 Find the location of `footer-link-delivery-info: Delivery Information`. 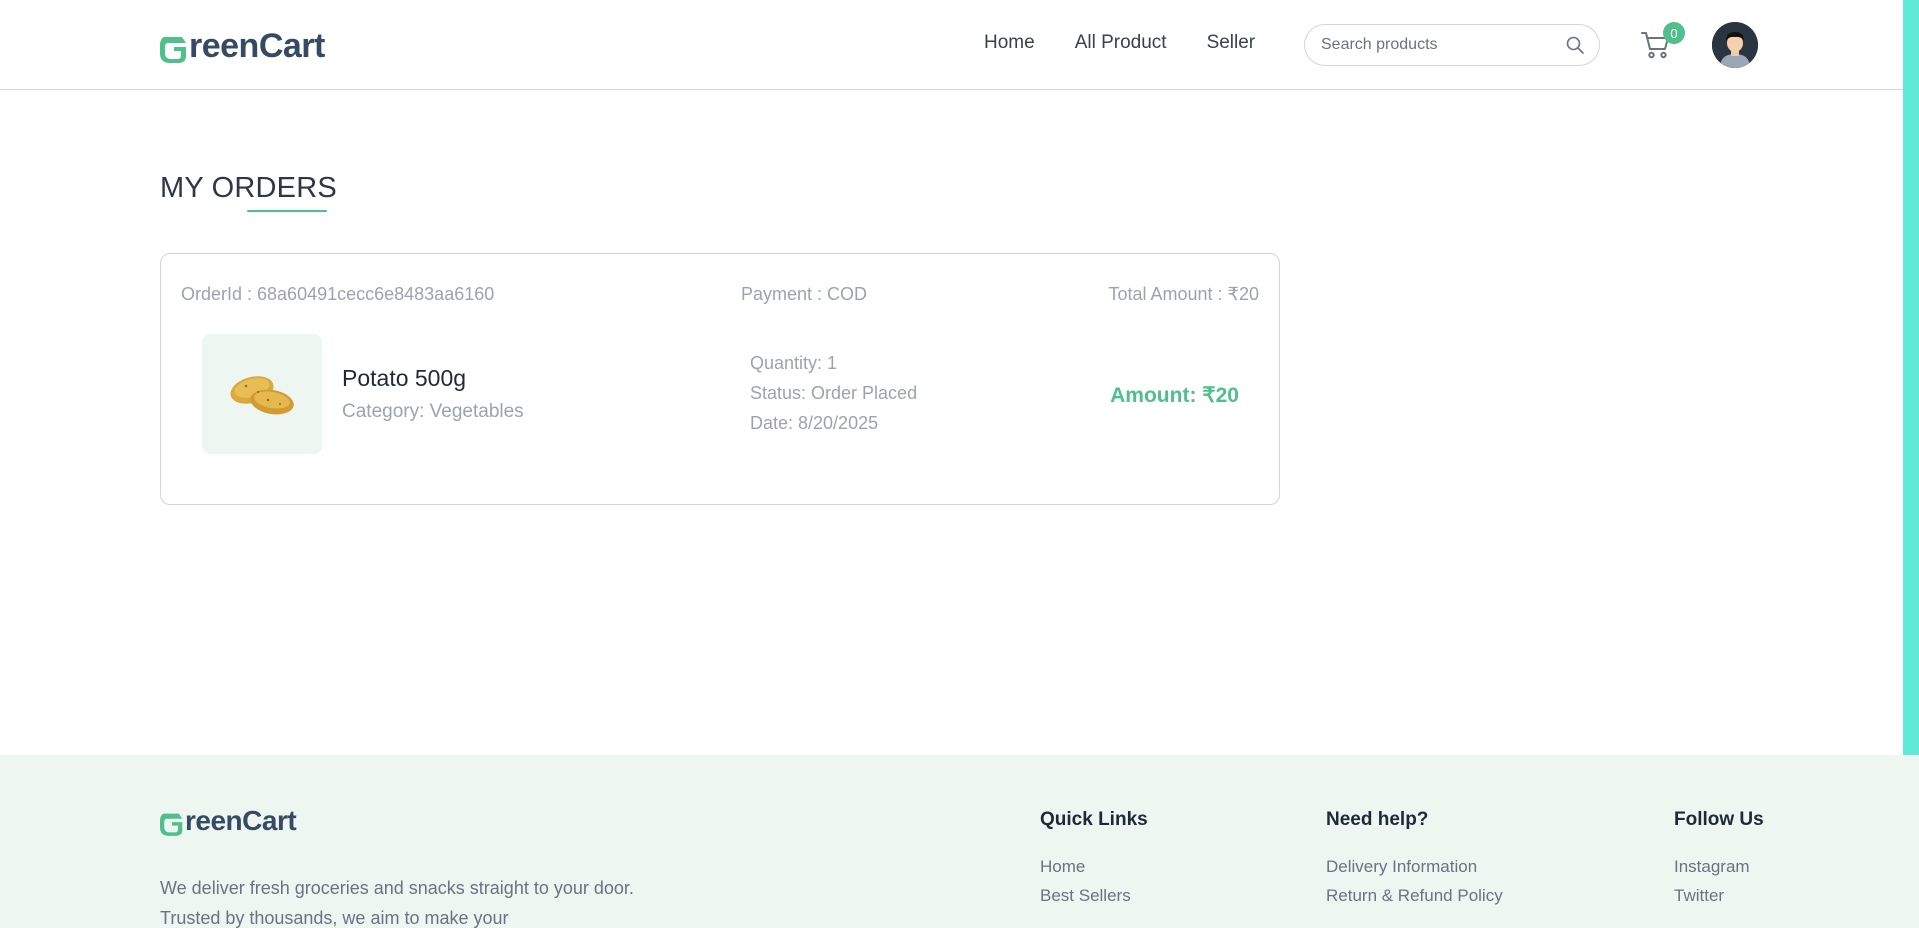

footer-link-delivery-info: Delivery Information is located at coordinates (1414, 867).